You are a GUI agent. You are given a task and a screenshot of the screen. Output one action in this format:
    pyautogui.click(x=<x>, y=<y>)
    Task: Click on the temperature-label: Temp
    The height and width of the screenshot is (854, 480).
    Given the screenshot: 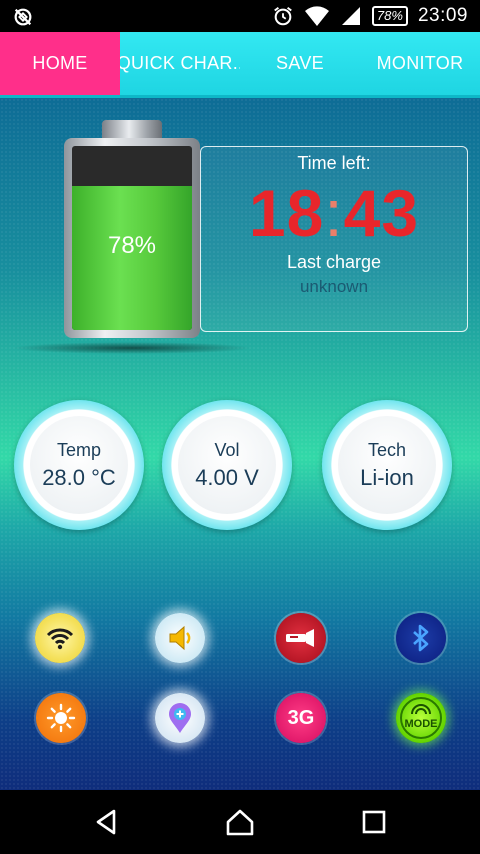 What is the action you would take?
    pyautogui.click(x=78, y=449)
    